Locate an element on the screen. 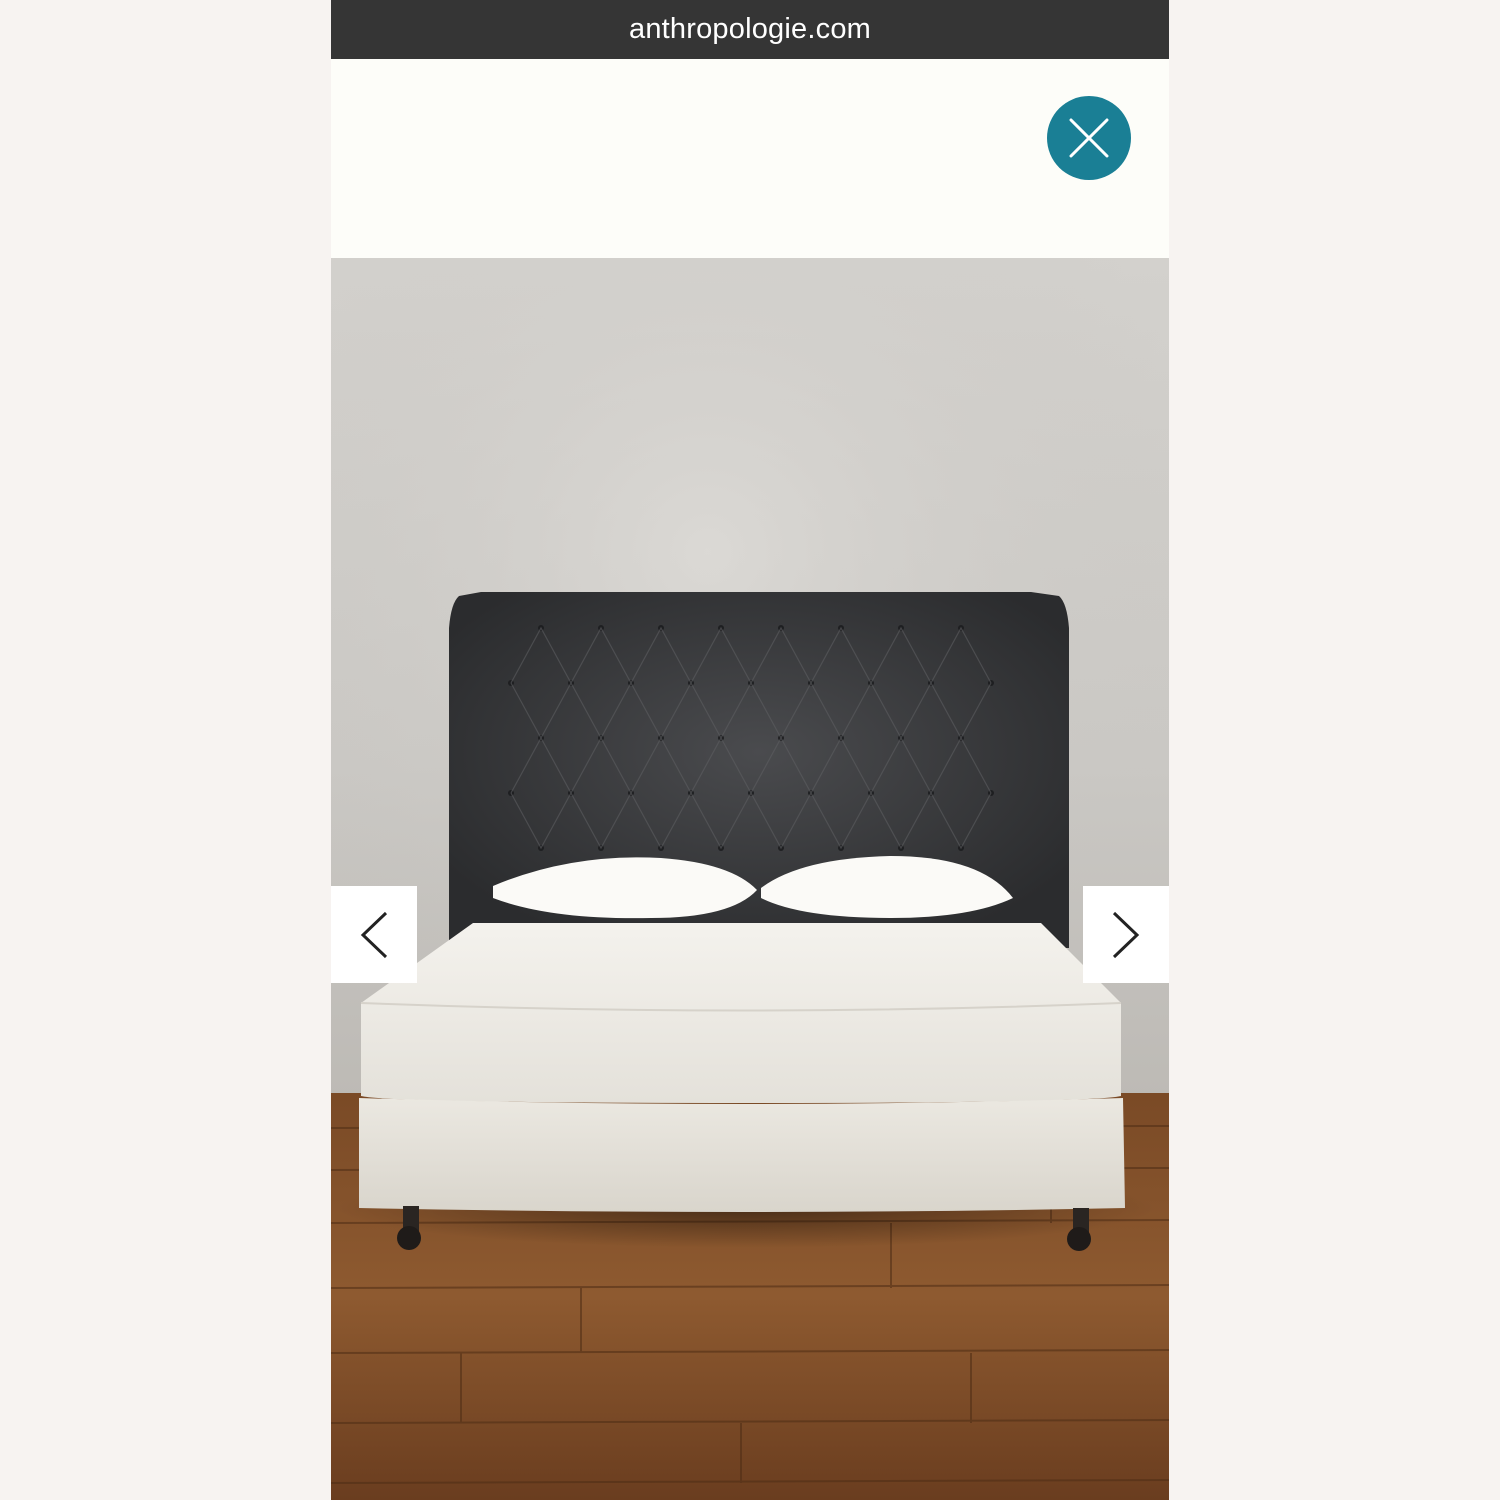  close-icon is located at coordinates (1089, 138).